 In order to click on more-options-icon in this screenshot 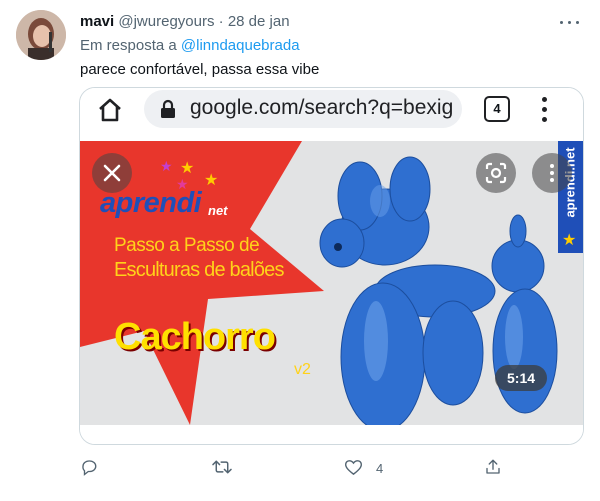, I will do `click(570, 22)`.